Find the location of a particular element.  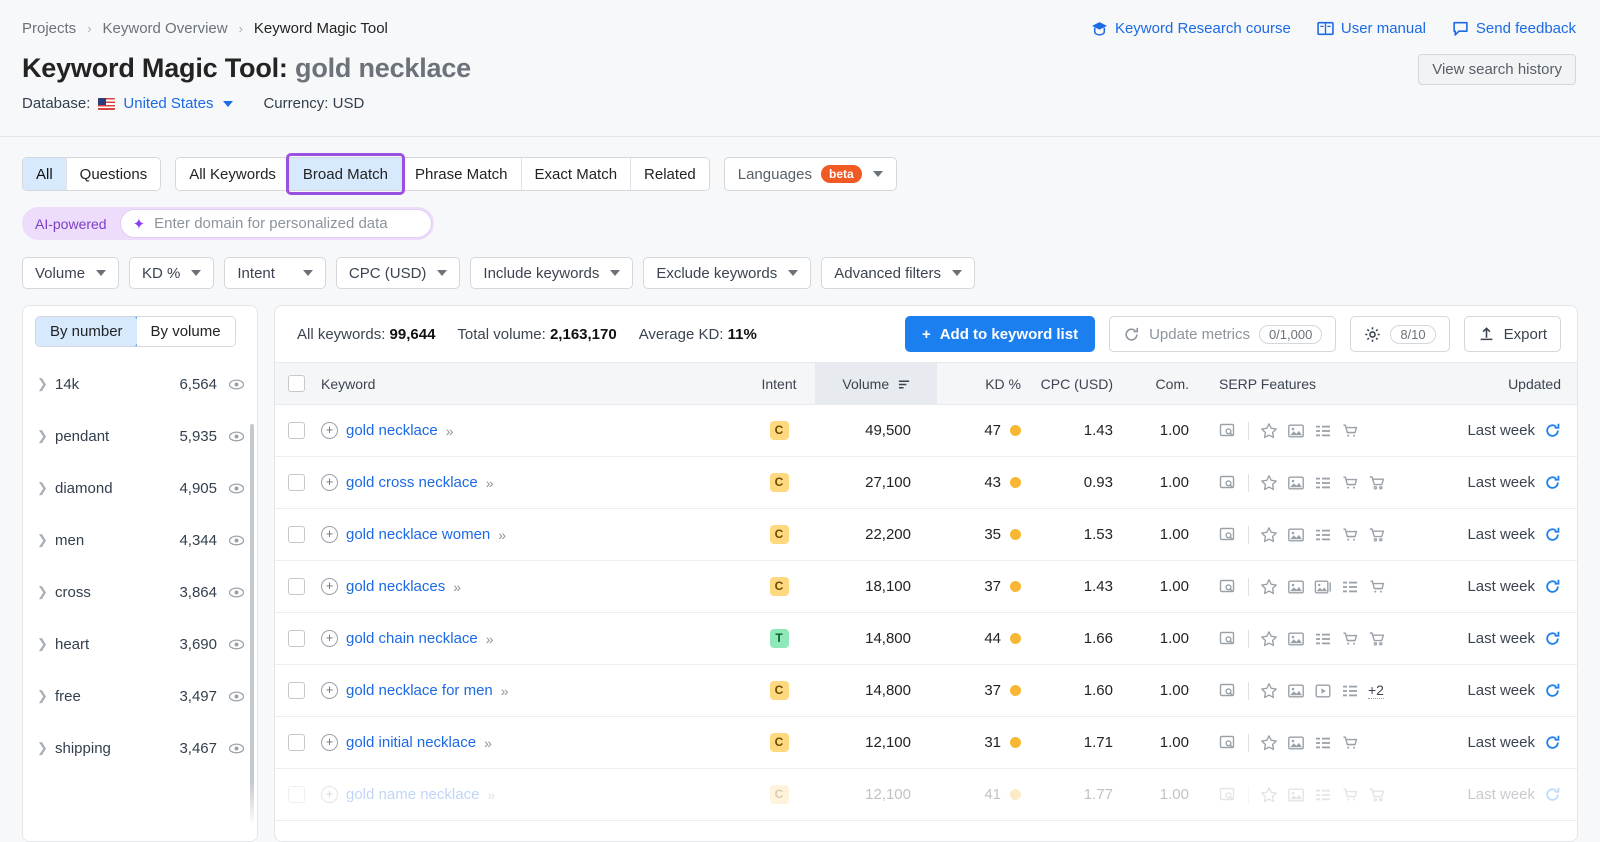

chevron-down-icon is located at coordinates (228, 104).